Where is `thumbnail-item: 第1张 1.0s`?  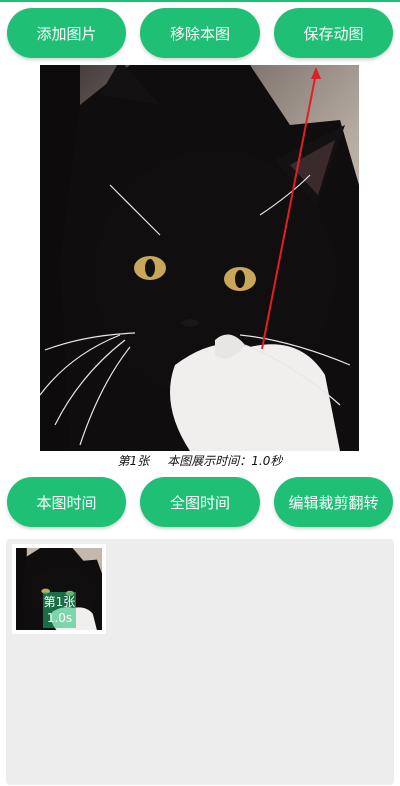 thumbnail-item: 第1张 1.0s is located at coordinates (59, 589).